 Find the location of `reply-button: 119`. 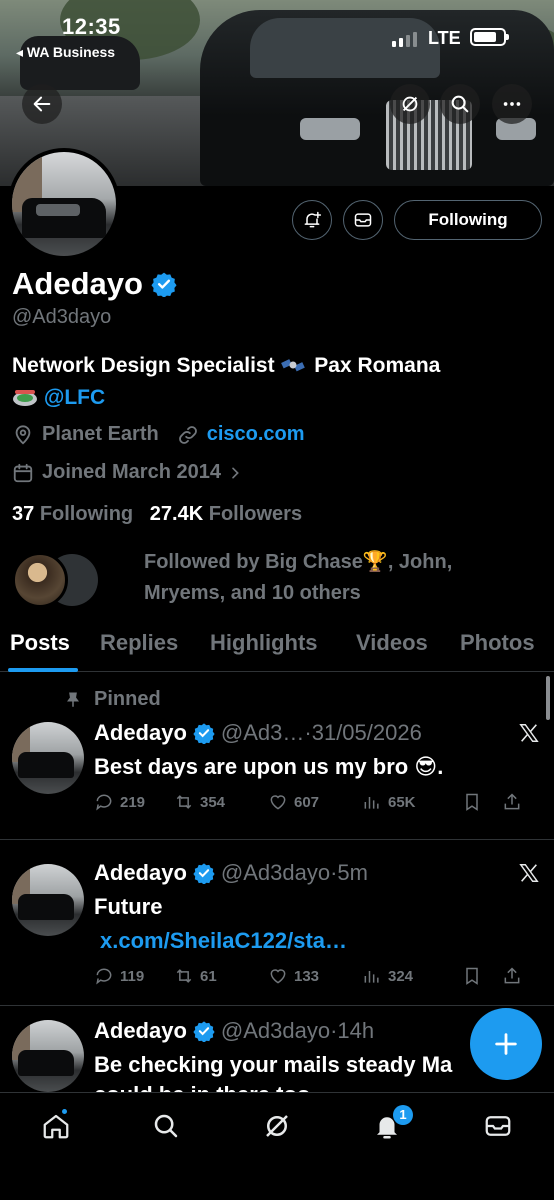

reply-button: 119 is located at coordinates (134, 976).